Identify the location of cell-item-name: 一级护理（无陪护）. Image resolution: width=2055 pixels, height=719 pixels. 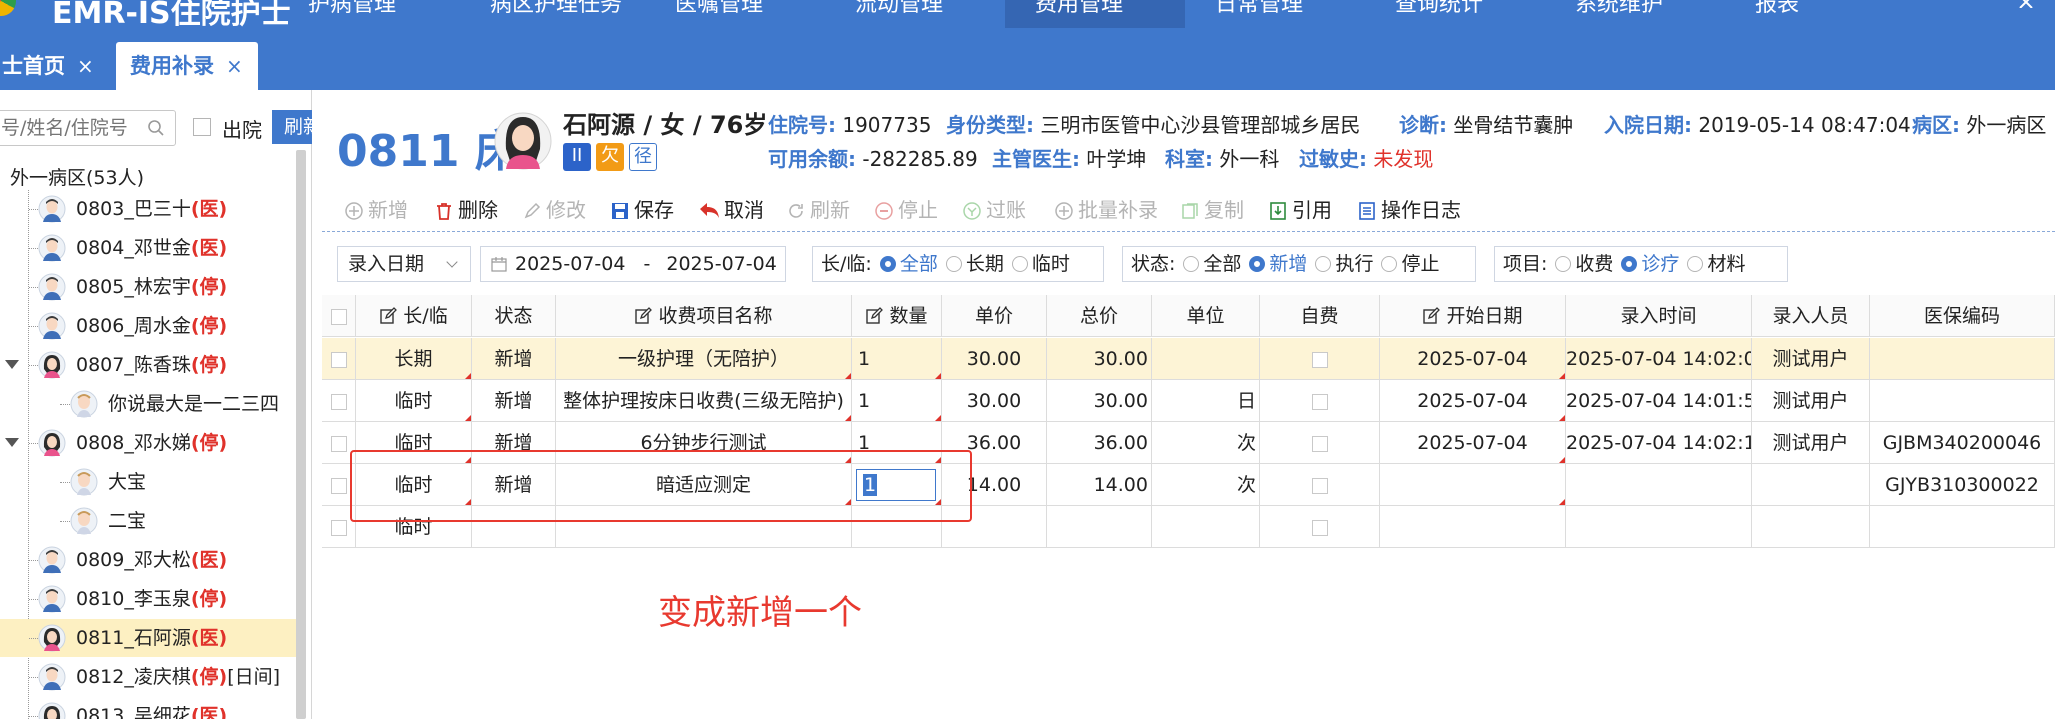
(704, 359).